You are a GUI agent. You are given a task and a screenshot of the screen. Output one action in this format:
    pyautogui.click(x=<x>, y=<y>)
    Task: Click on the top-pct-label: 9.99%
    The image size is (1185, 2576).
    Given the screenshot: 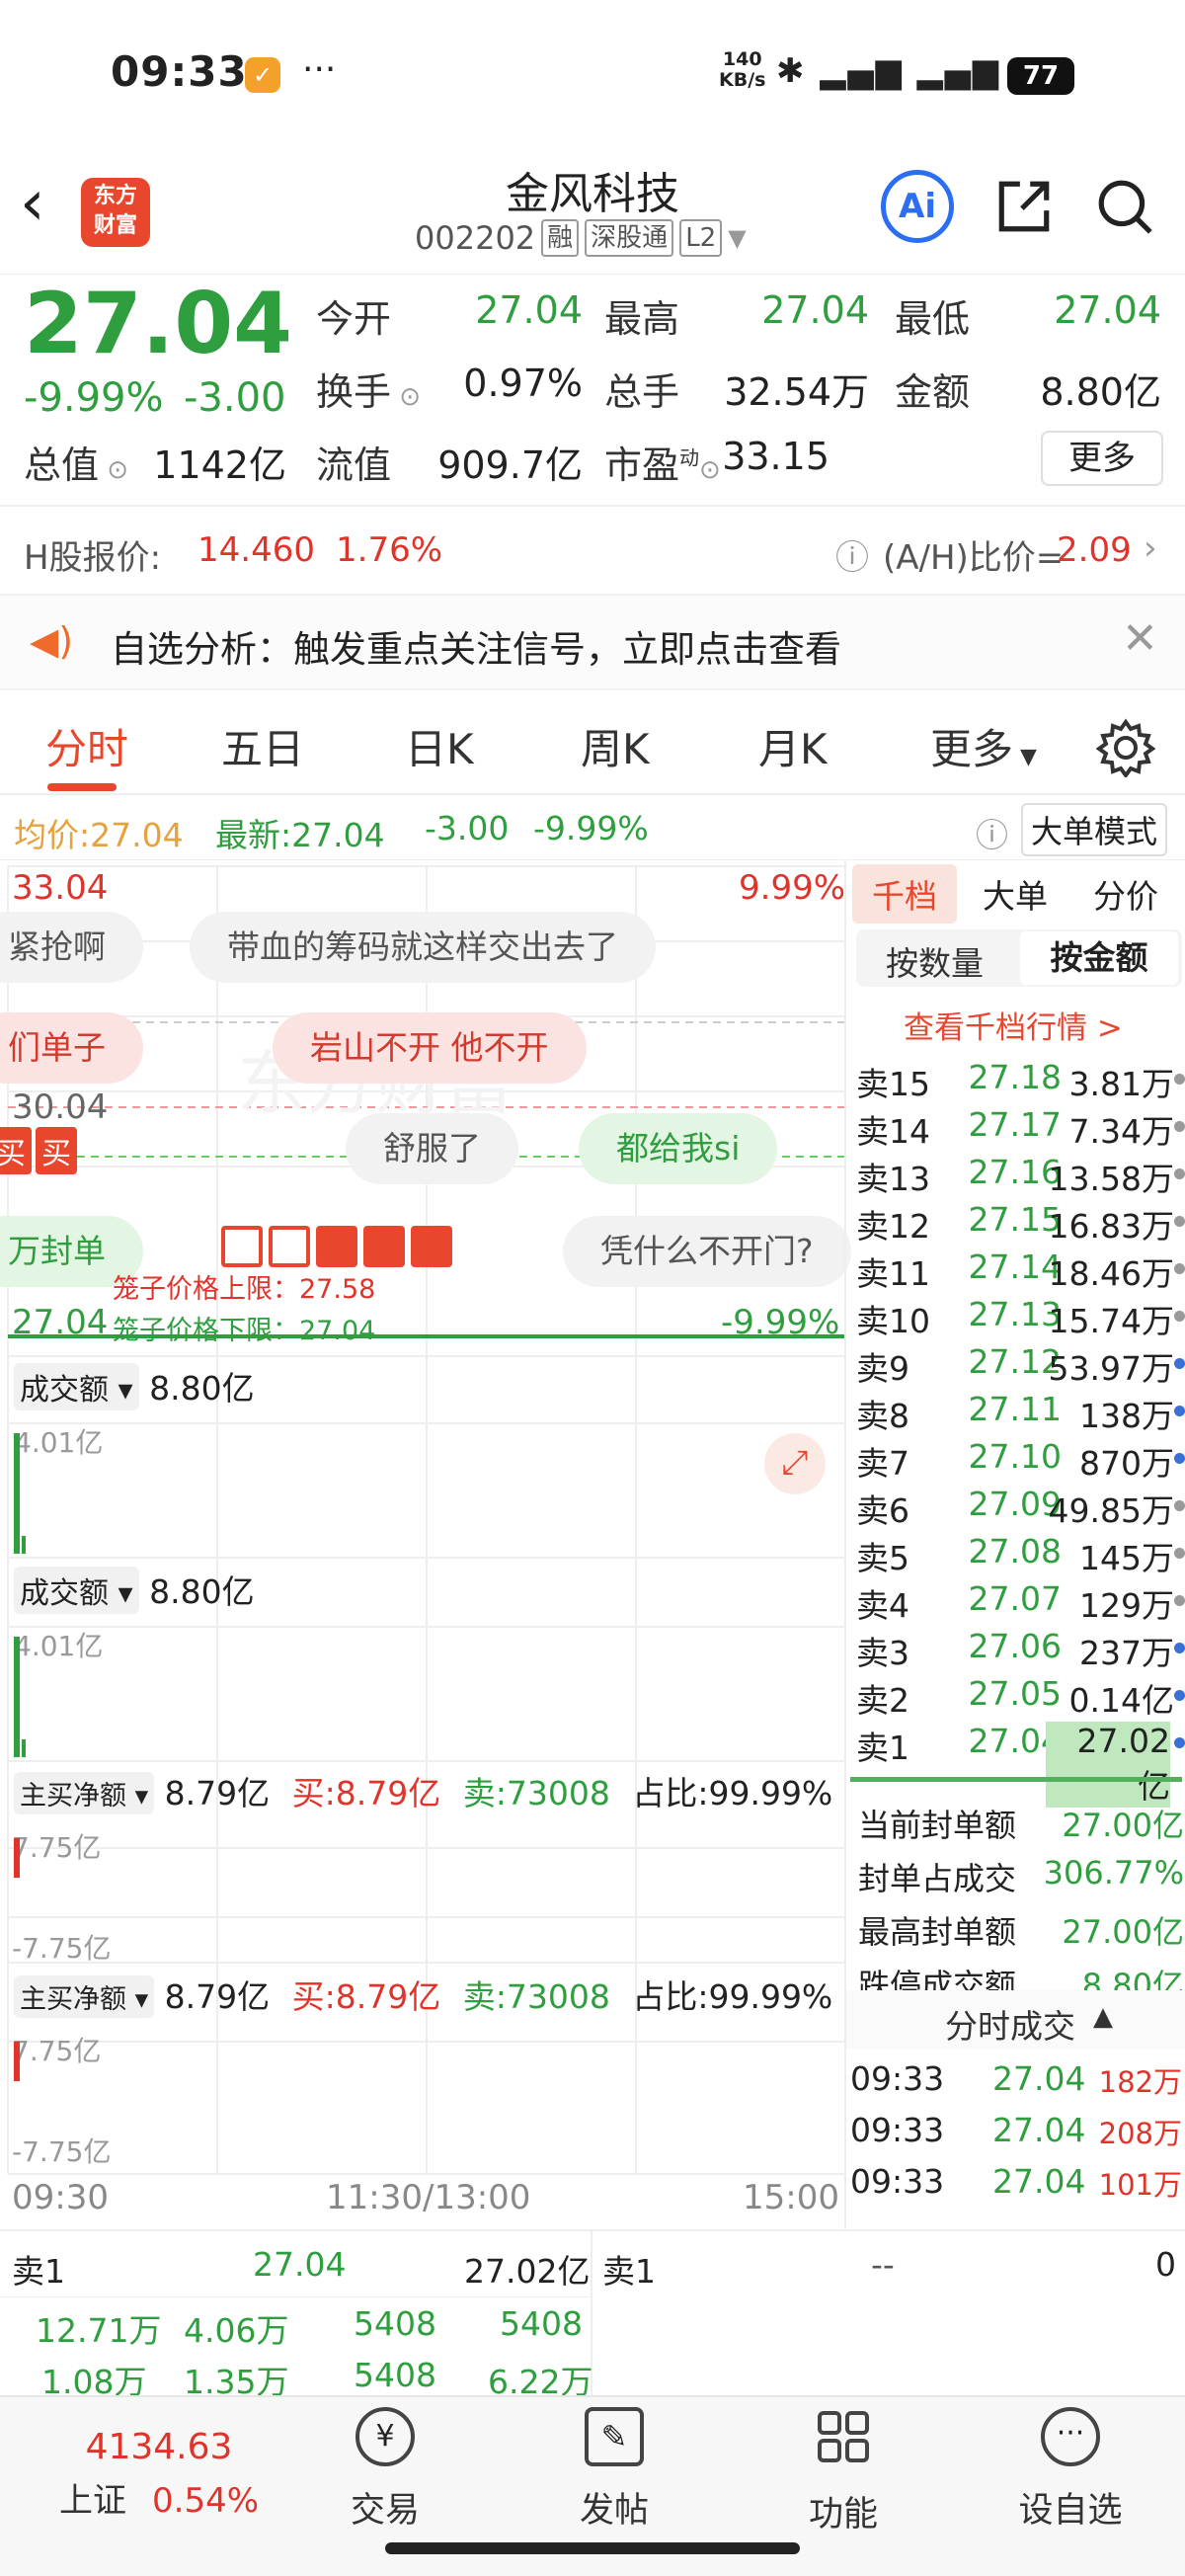 What is the action you would take?
    pyautogui.click(x=793, y=888)
    